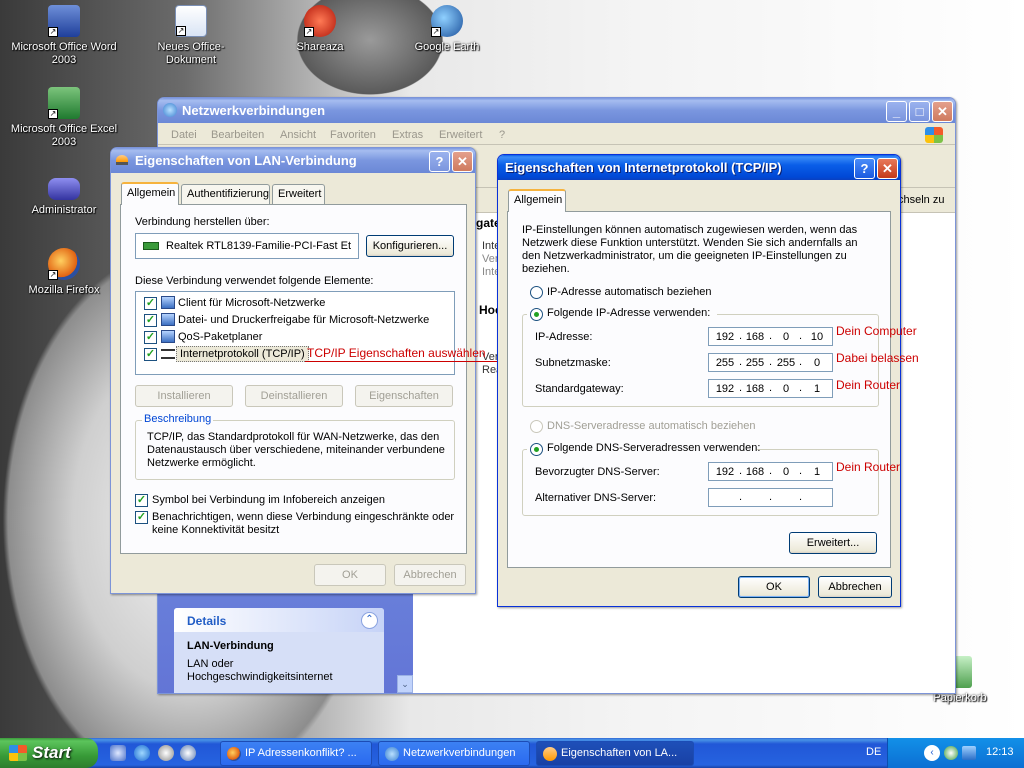 Image resolution: width=1024 pixels, height=768 pixels. Describe the element at coordinates (188, 753) in the screenshot. I see `quicklaunch-player-icon` at that location.